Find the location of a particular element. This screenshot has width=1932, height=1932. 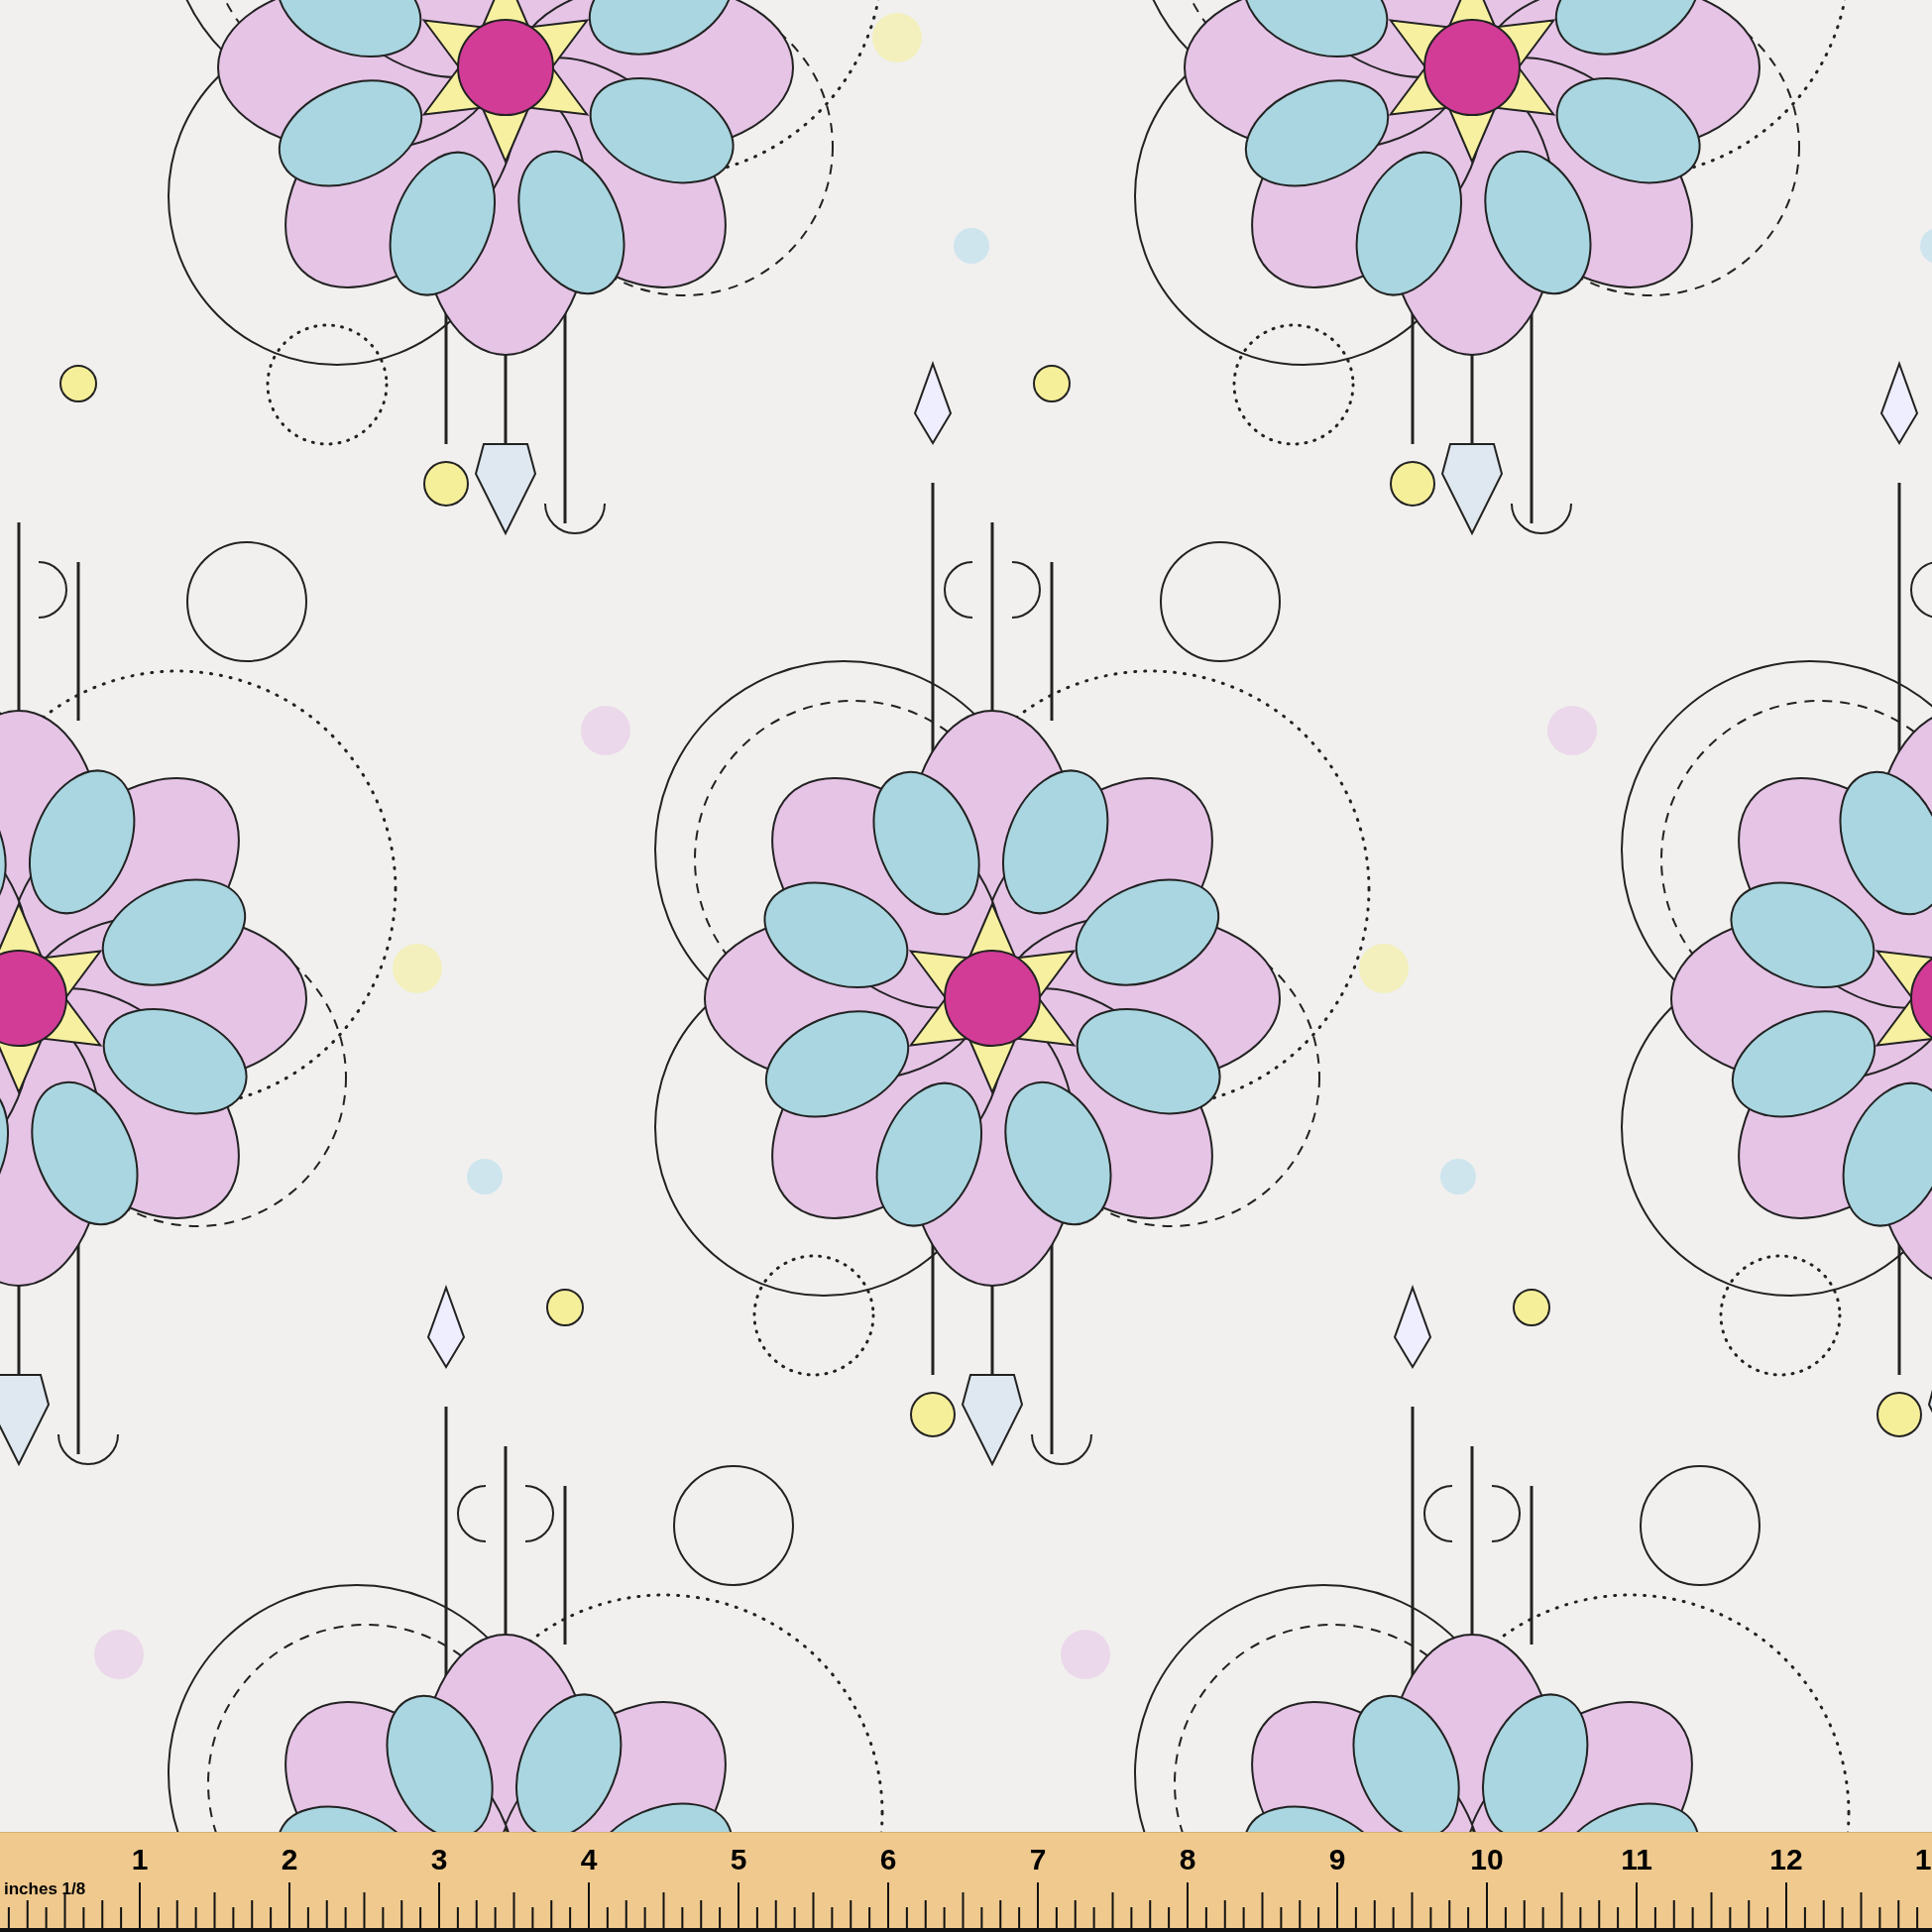

ruler-number: 8 is located at coordinates (1187, 1860).